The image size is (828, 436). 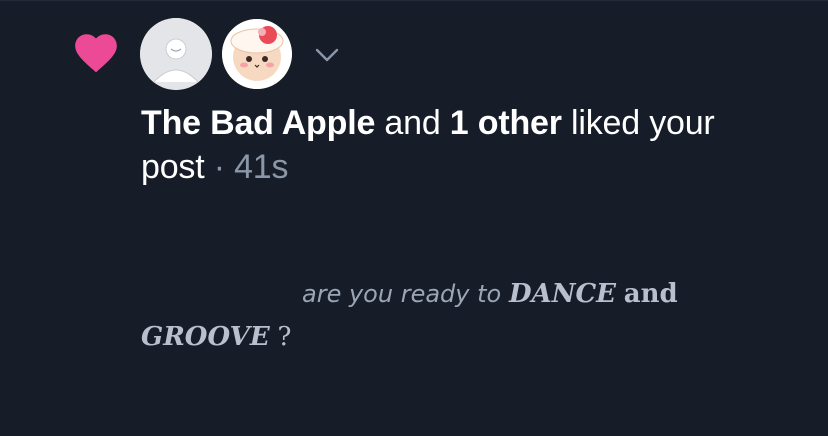 I want to click on top-divider, so click(x=414, y=0).